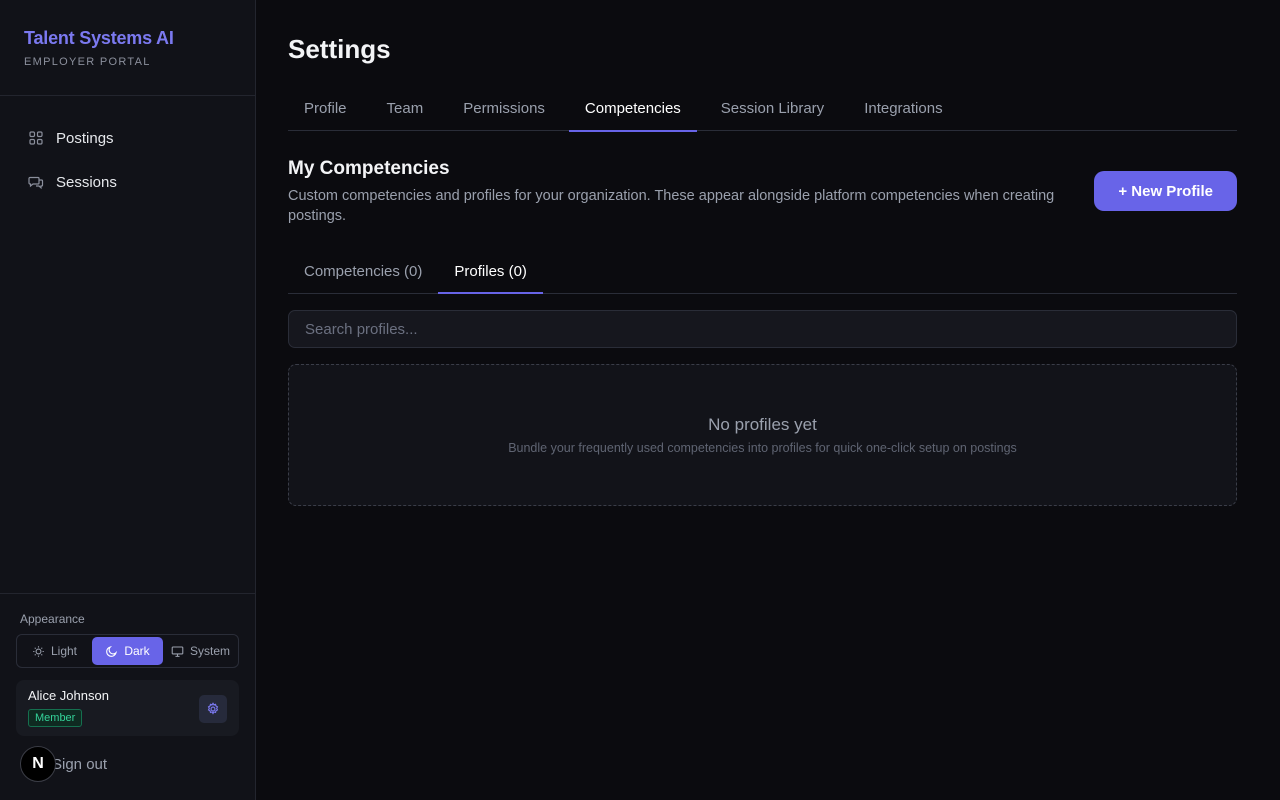 This screenshot has width=1280, height=800. What do you see at coordinates (85, 138) in the screenshot?
I see `sidebar-item-label: Postings` at bounding box center [85, 138].